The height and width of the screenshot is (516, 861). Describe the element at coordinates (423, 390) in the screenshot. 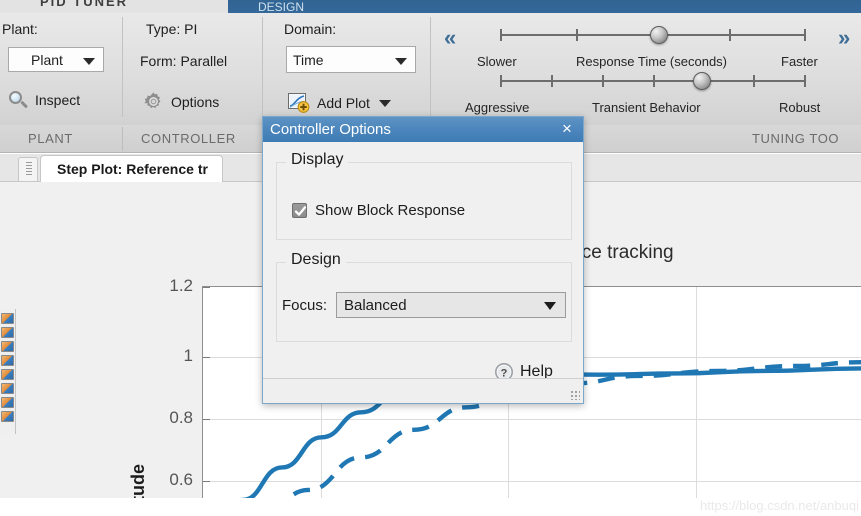

I see `dialog-status-bar` at that location.